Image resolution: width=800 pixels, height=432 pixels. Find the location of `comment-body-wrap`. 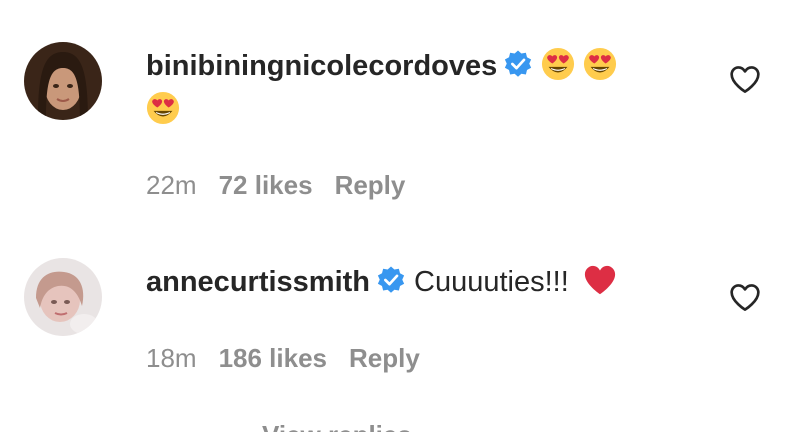

comment-body-wrap is located at coordinates (163, 110).